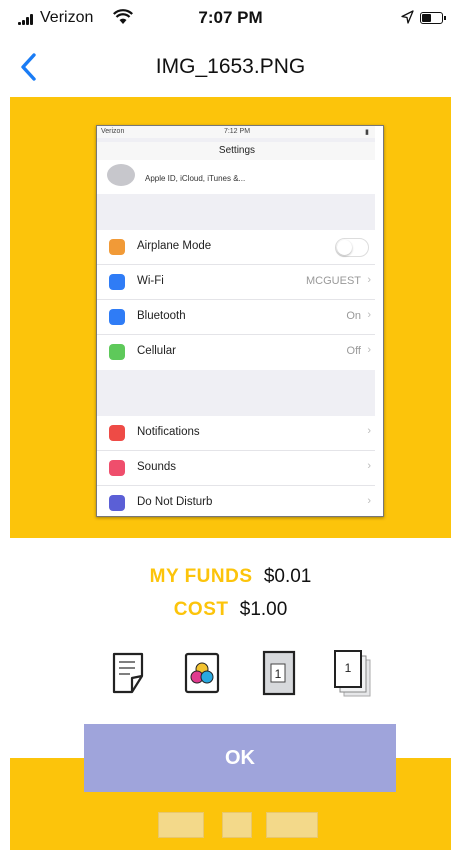  I want to click on color-print-icon, so click(202, 673).